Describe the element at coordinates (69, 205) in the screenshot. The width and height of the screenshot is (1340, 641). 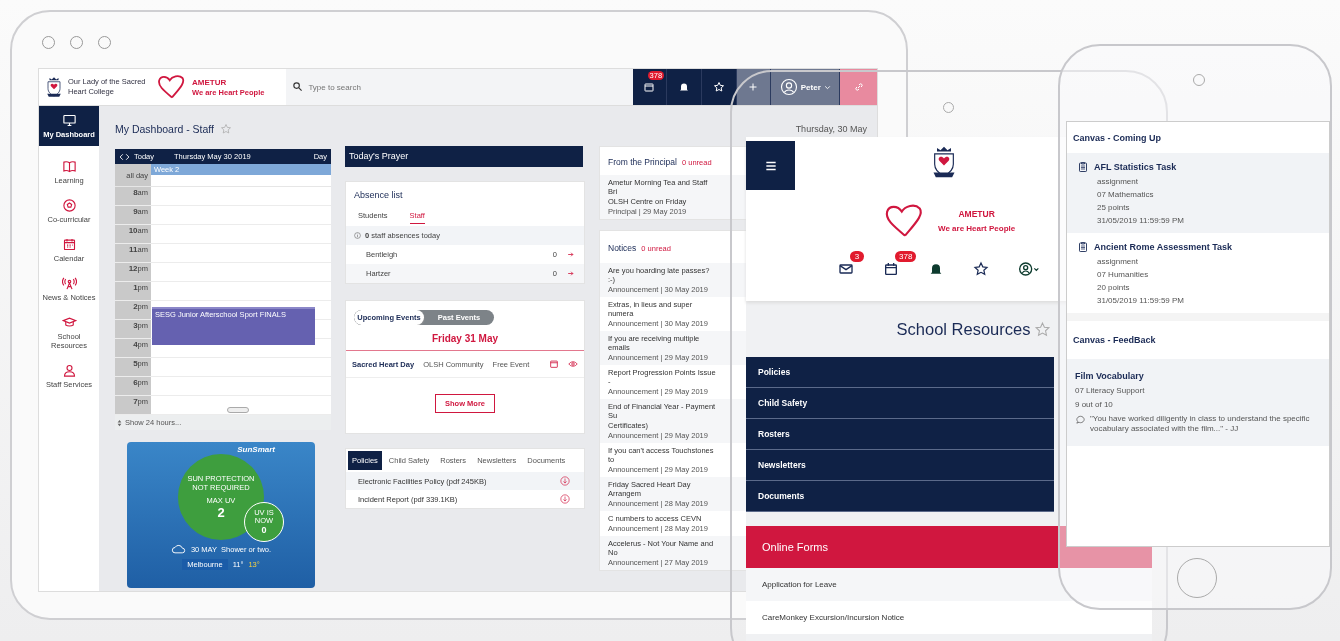
I see `ball-icon` at that location.